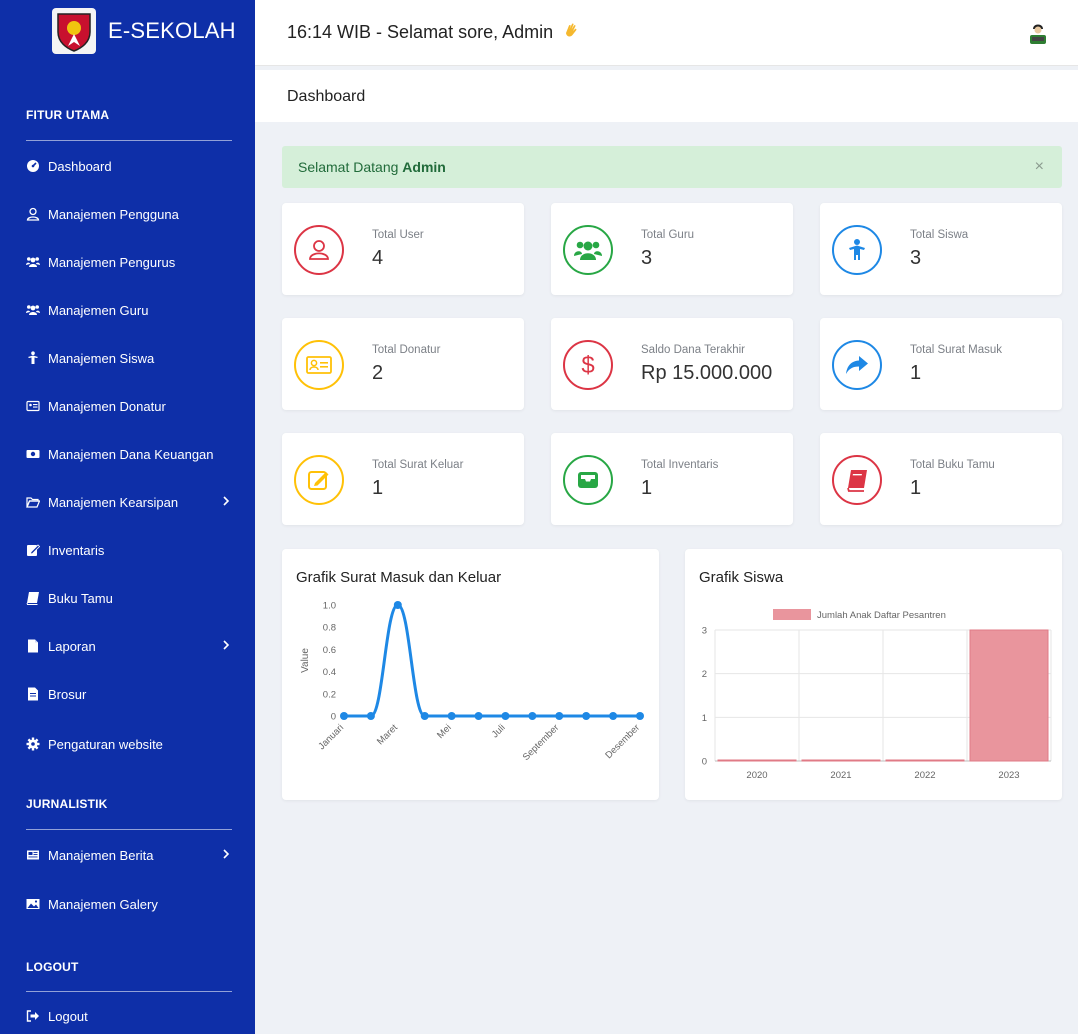 The width and height of the screenshot is (1078, 1034). Describe the element at coordinates (129, 855) in the screenshot. I see `sidebar-item-manajemen-berita: Manajemen Berita` at that location.